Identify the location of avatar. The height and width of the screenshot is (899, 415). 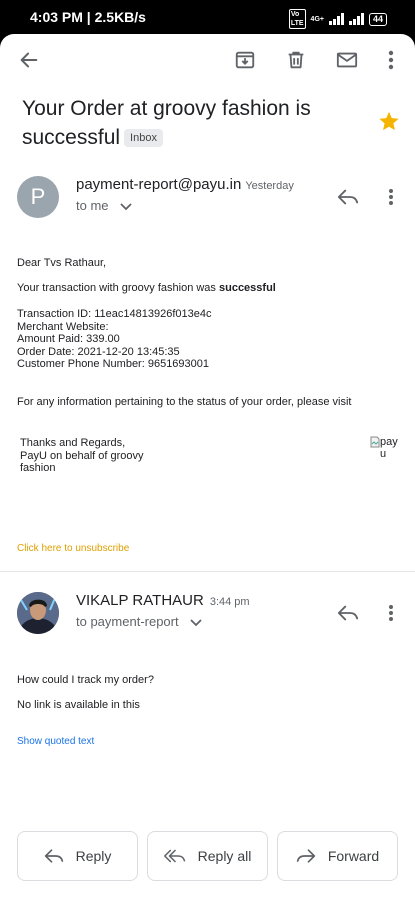
(38, 613).